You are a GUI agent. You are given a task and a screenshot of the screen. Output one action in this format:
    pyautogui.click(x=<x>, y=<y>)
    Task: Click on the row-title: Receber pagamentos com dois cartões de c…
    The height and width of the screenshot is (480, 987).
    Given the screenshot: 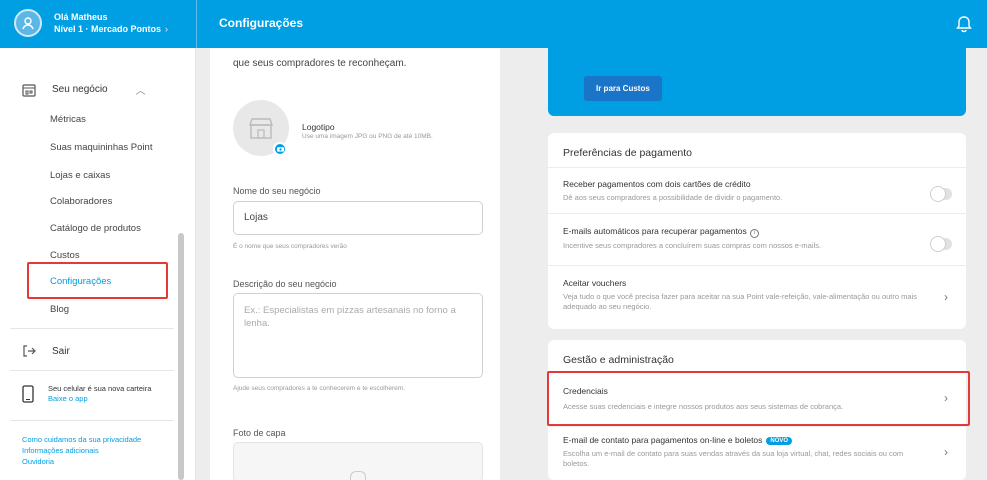 What is the action you would take?
    pyautogui.click(x=657, y=184)
    